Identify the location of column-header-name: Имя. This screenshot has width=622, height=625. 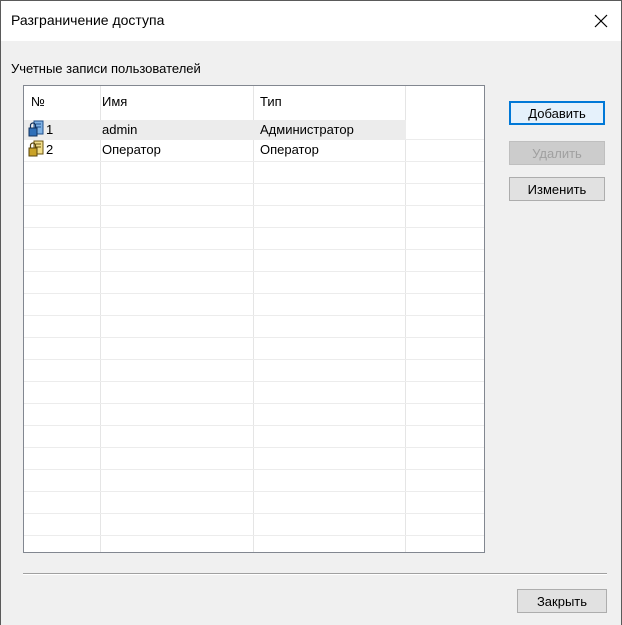
(114, 101).